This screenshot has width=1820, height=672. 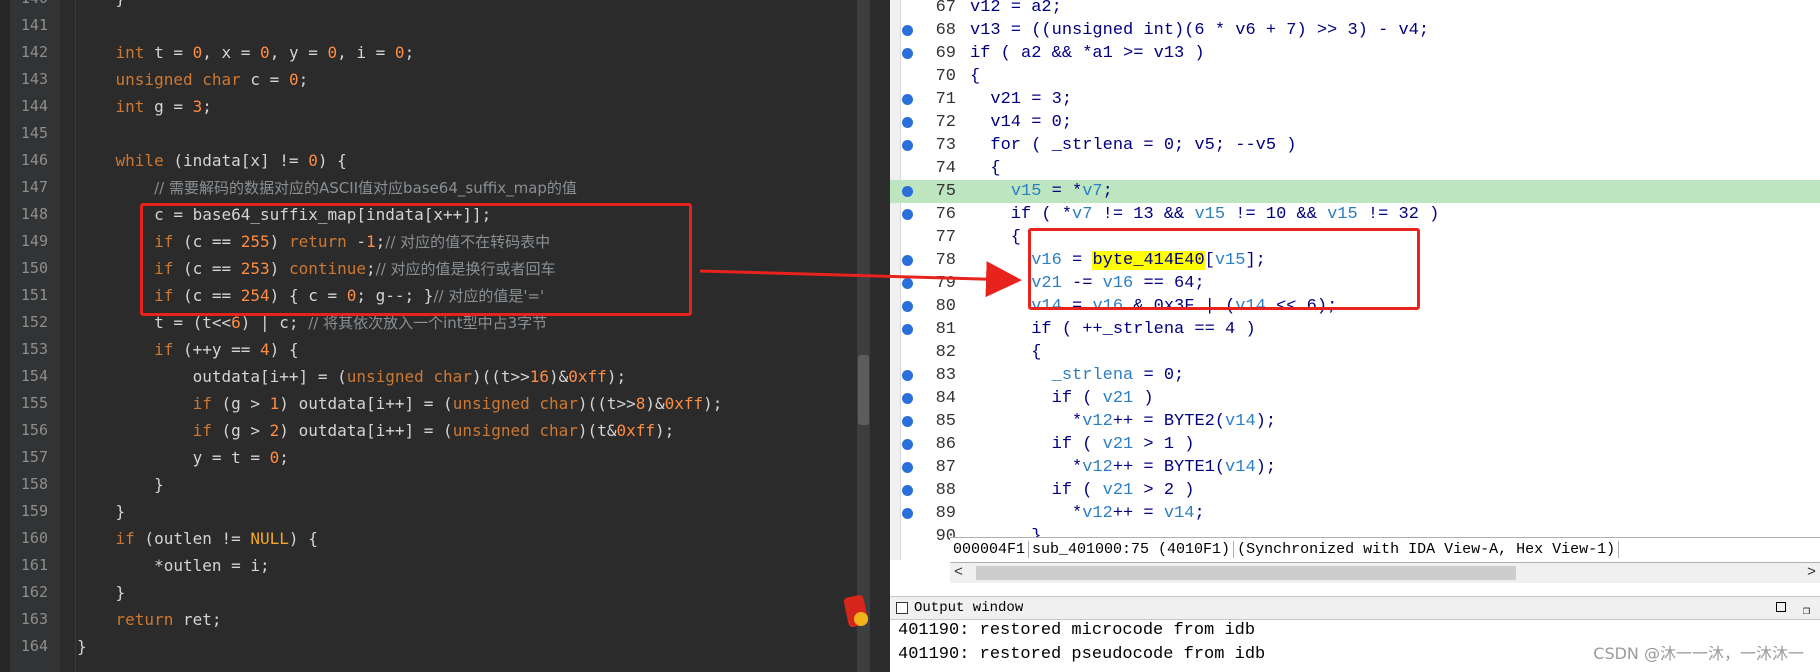 What do you see at coordinates (1077, 630) in the screenshot?
I see `output-line: 401190: restored microcode from idb` at bounding box center [1077, 630].